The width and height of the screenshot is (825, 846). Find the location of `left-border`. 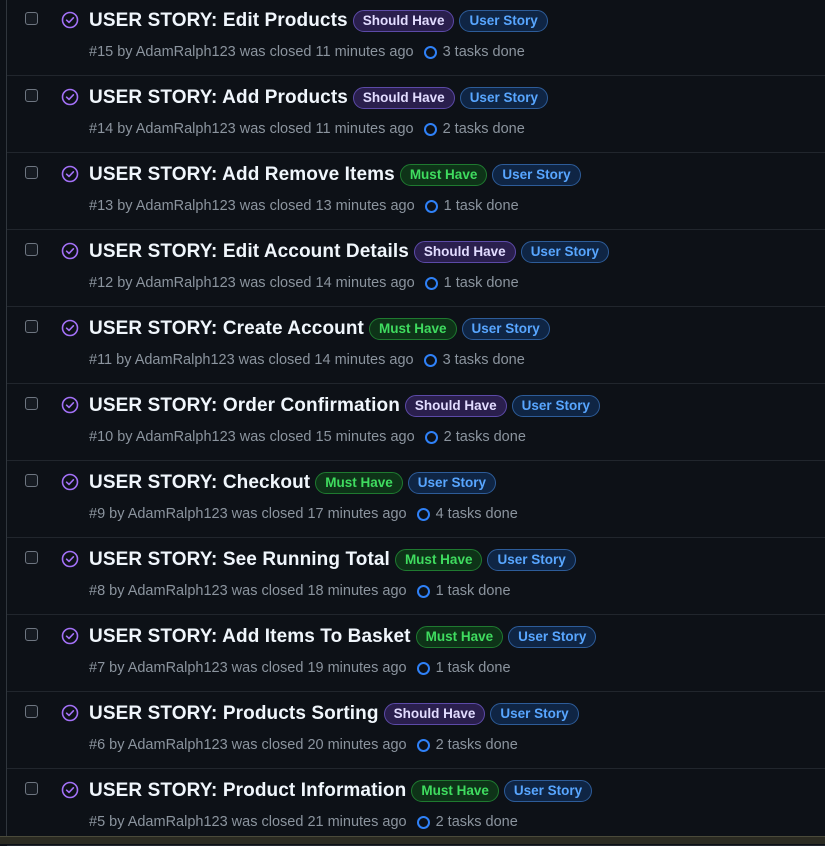

left-border is located at coordinates (3, 422).